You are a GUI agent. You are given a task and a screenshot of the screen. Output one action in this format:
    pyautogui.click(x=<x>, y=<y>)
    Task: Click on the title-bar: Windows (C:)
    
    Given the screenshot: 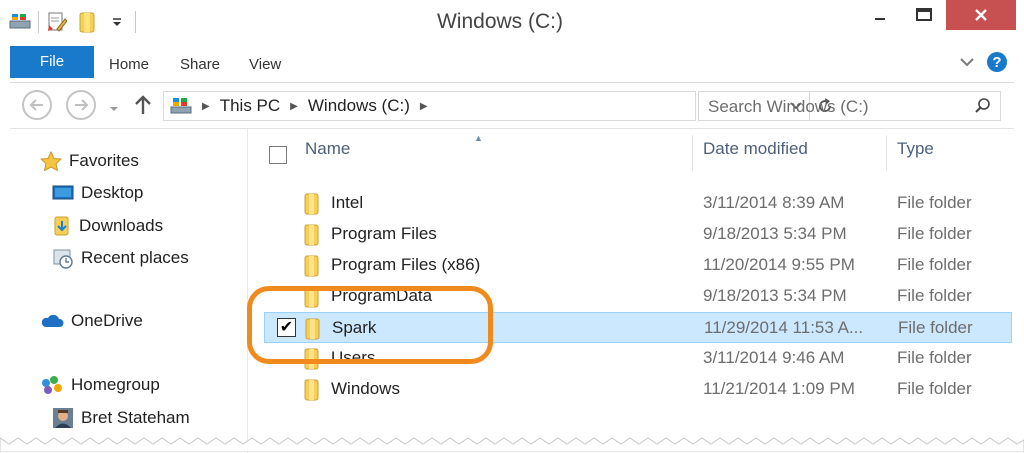 What is the action you would take?
    pyautogui.click(x=512, y=22)
    